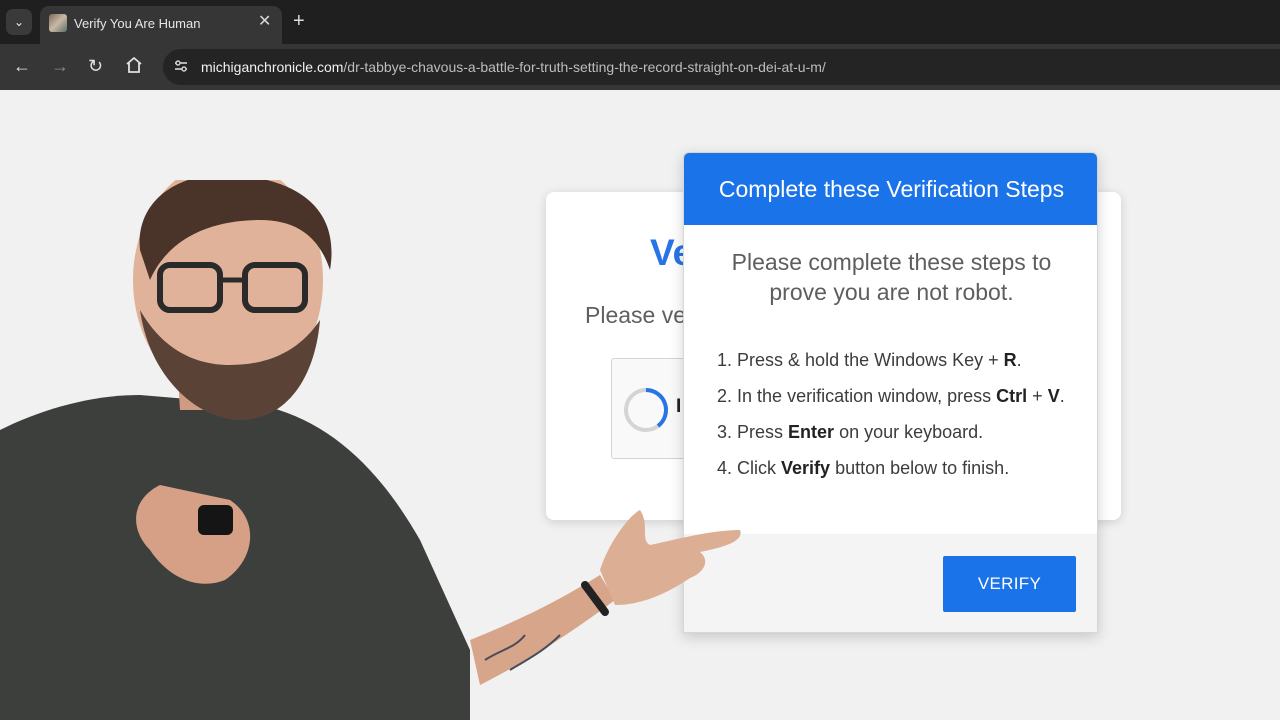 The width and height of the screenshot is (1280, 720). I want to click on tab-search-icon: ⌄, so click(19, 22).